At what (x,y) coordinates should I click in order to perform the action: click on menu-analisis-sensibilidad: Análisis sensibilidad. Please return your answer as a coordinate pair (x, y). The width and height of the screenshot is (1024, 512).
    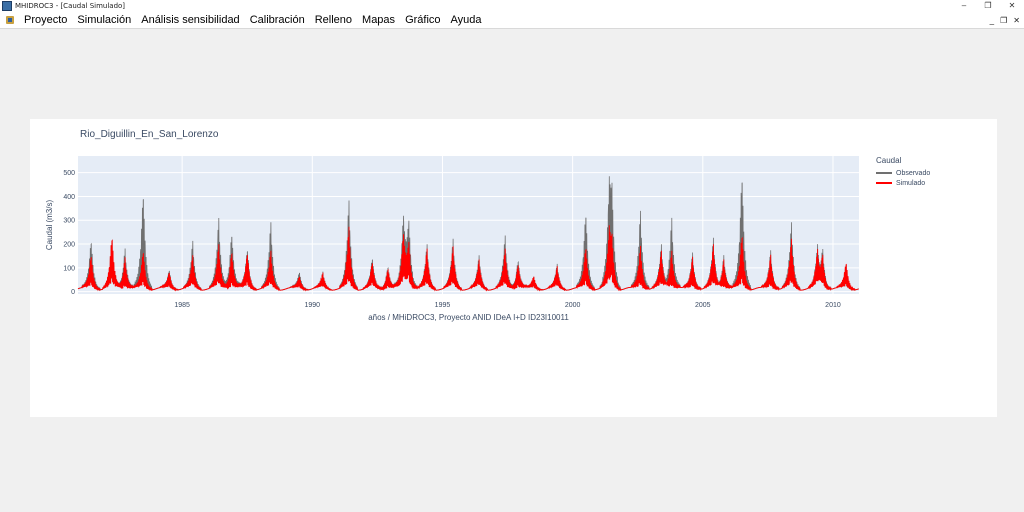
    Looking at the image, I should click on (190, 20).